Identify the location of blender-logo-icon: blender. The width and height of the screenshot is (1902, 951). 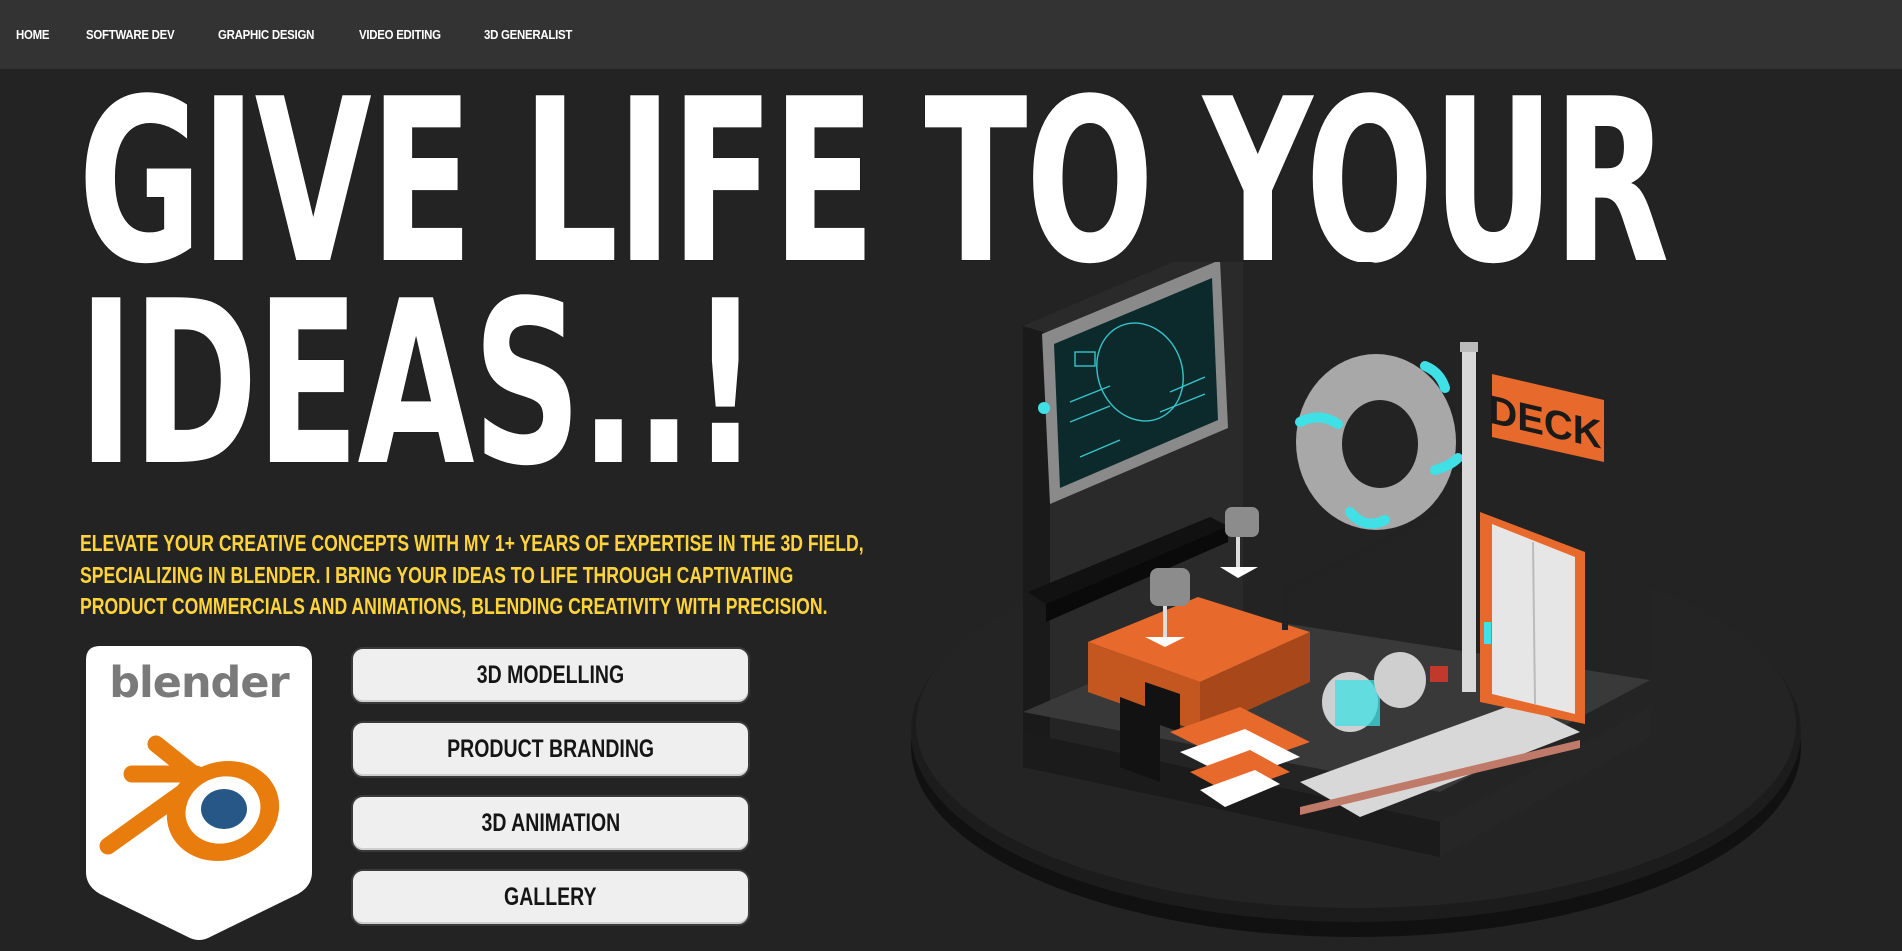
(199, 793).